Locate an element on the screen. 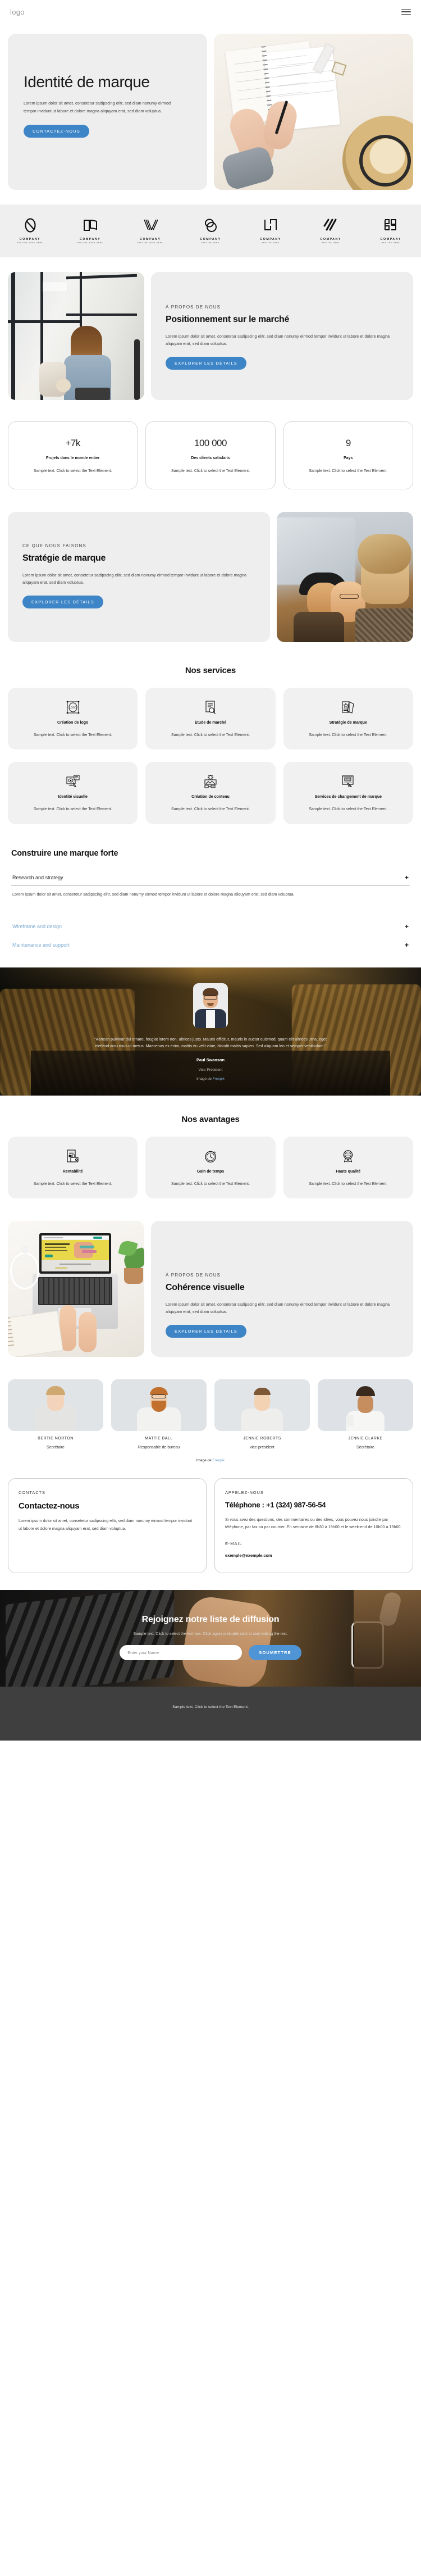 The width and height of the screenshot is (421, 2576). brand-strategy-icon is located at coordinates (348, 707).